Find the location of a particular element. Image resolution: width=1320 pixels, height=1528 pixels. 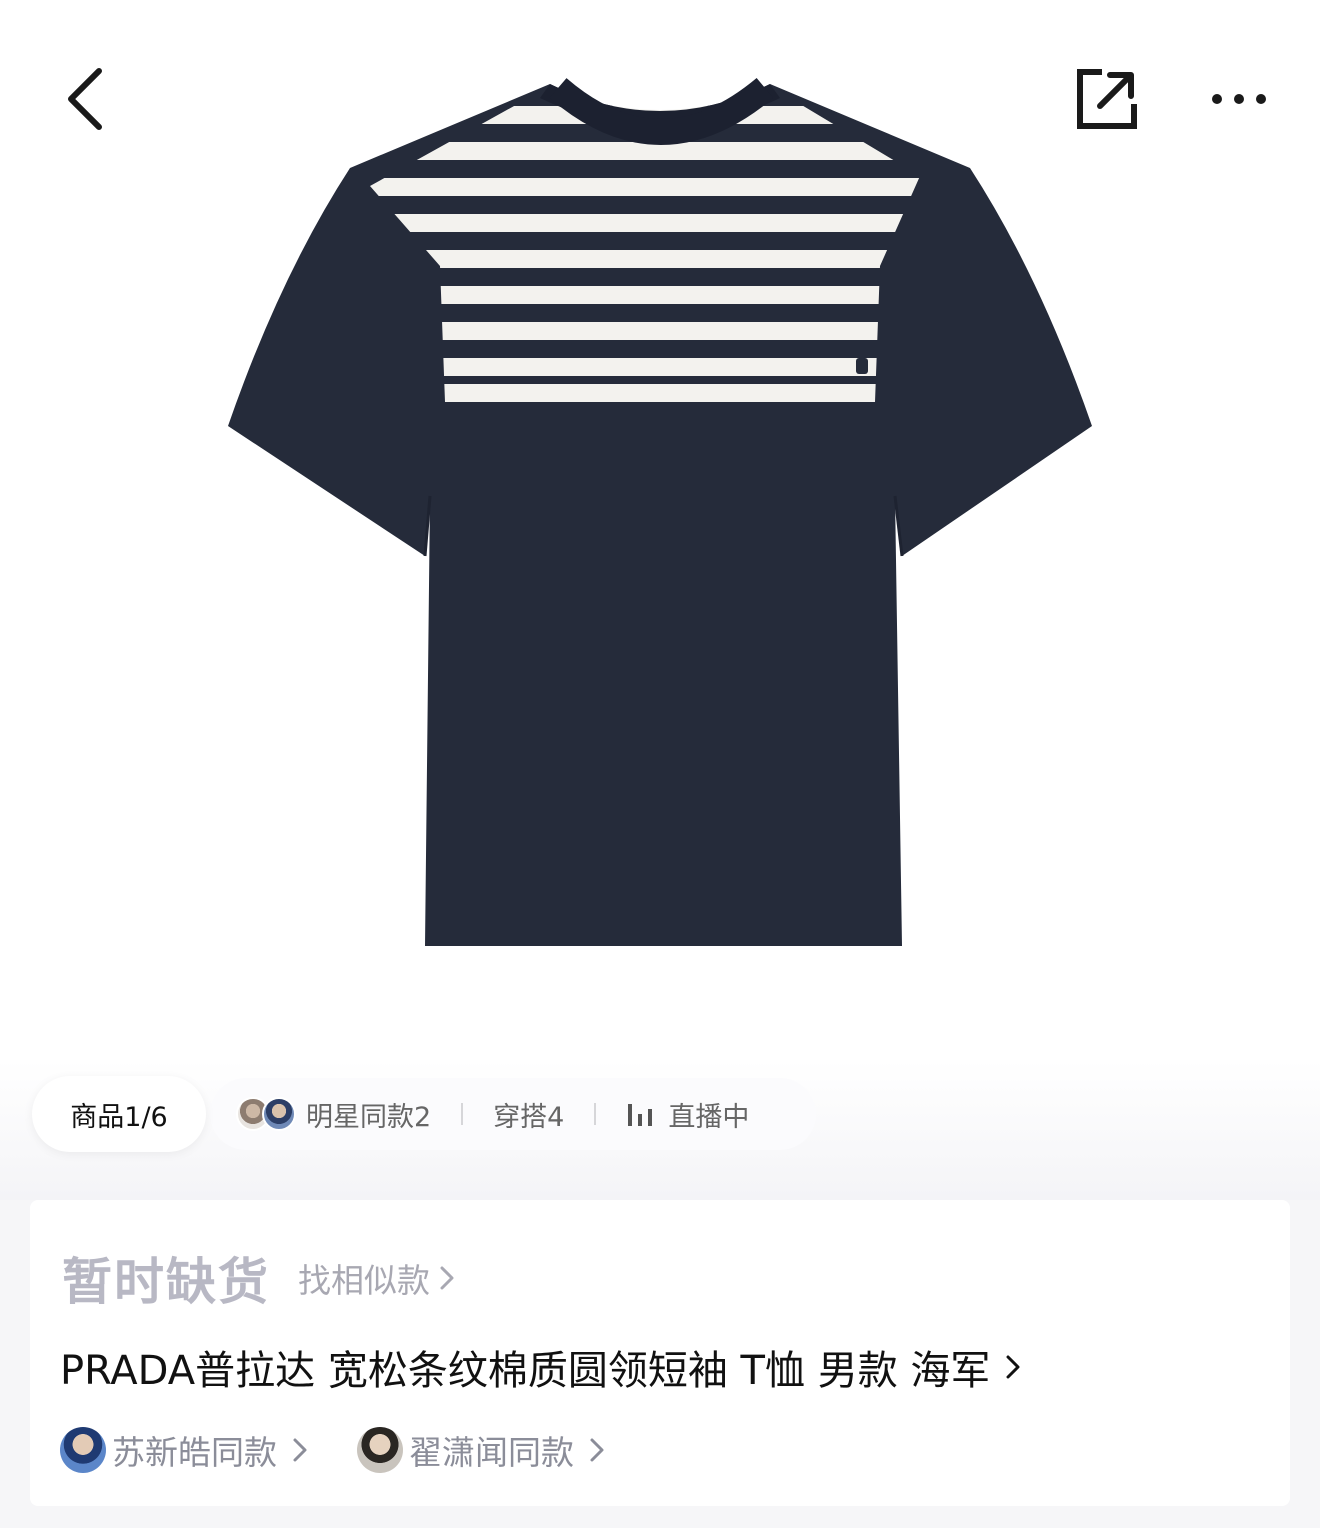

tab-label: 明星同款2 is located at coordinates (369, 1117).